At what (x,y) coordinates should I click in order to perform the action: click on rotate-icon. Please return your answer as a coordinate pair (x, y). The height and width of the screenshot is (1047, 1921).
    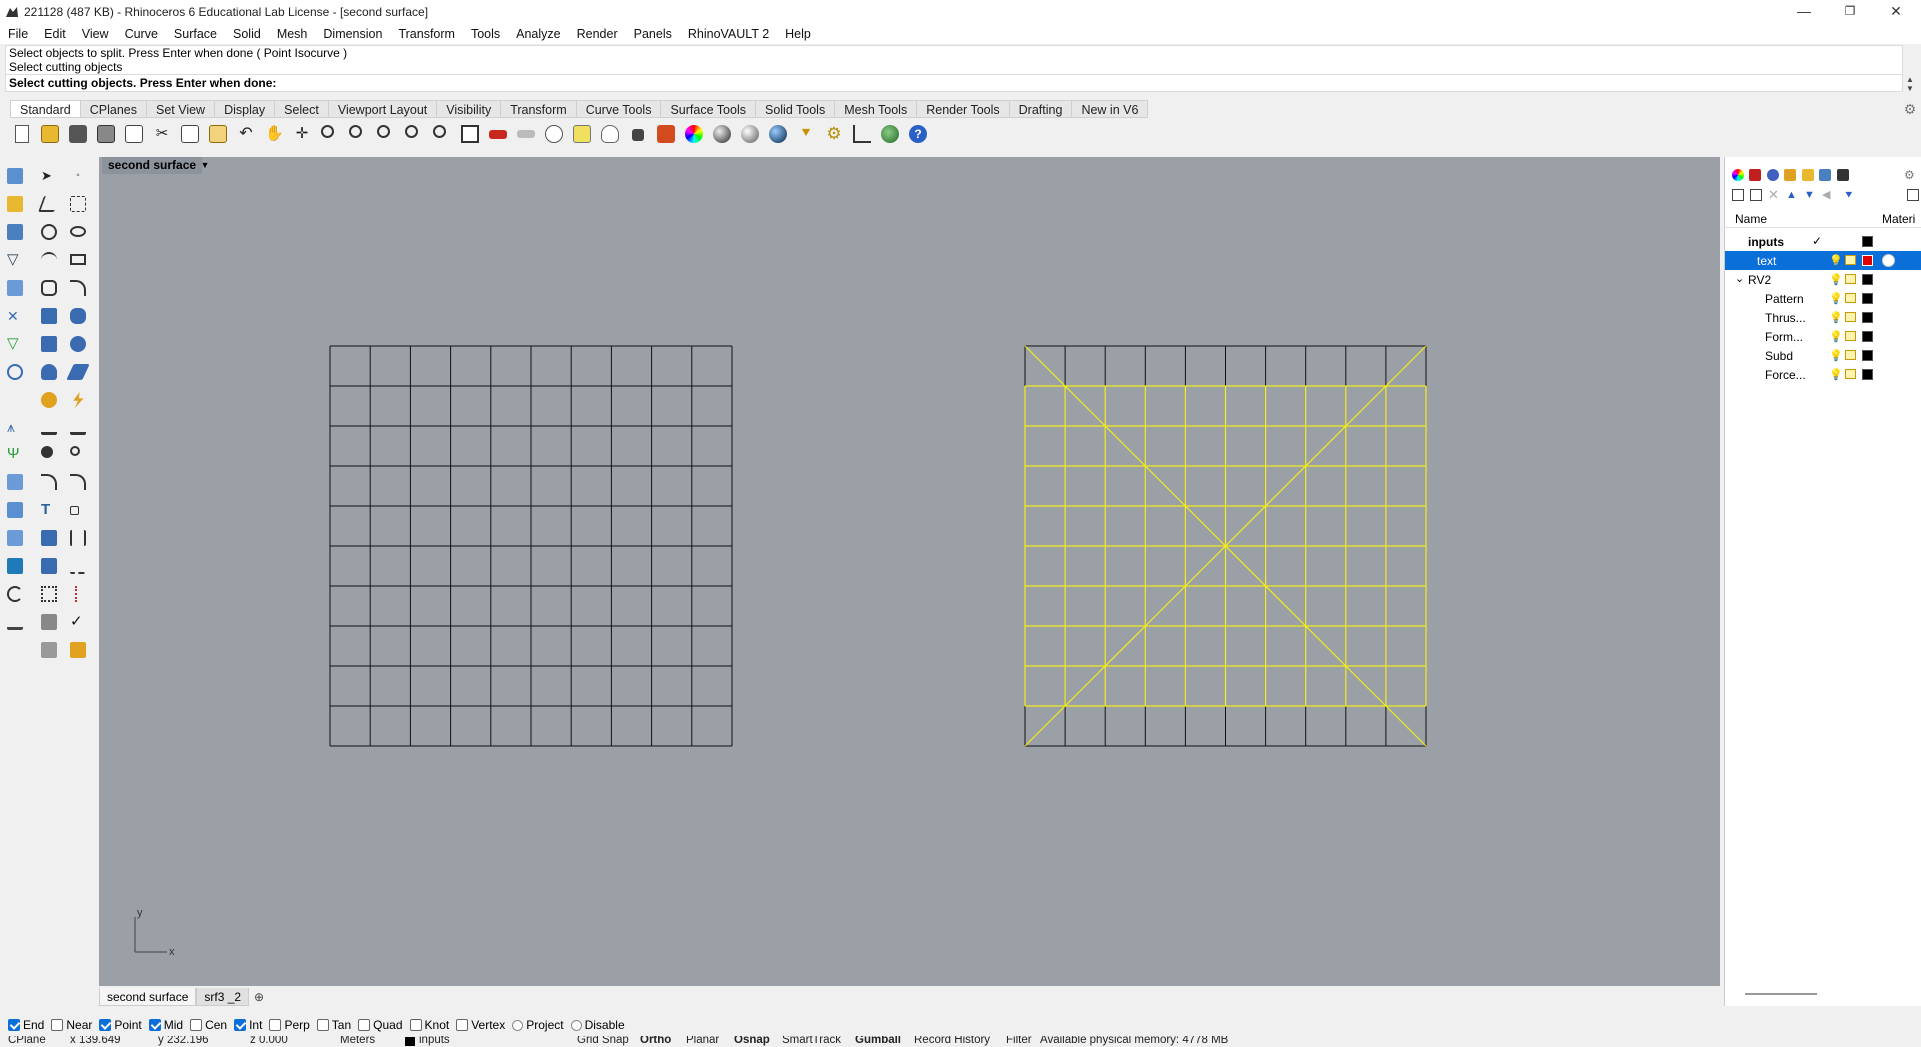
    Looking at the image, I should click on (15, 594).